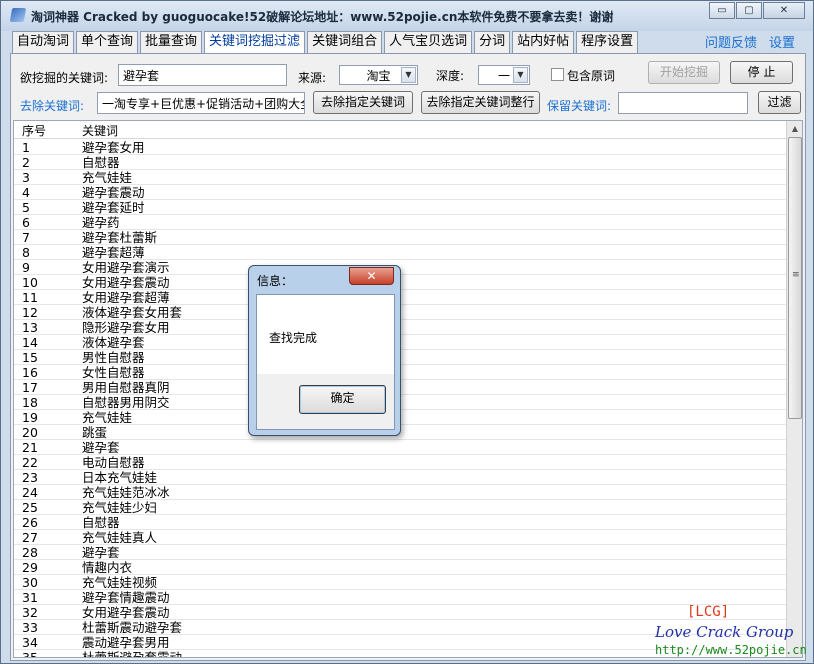 The height and width of the screenshot is (664, 814). What do you see at coordinates (120, 477) in the screenshot?
I see `row-keyword: 日本充气娃娃` at bounding box center [120, 477].